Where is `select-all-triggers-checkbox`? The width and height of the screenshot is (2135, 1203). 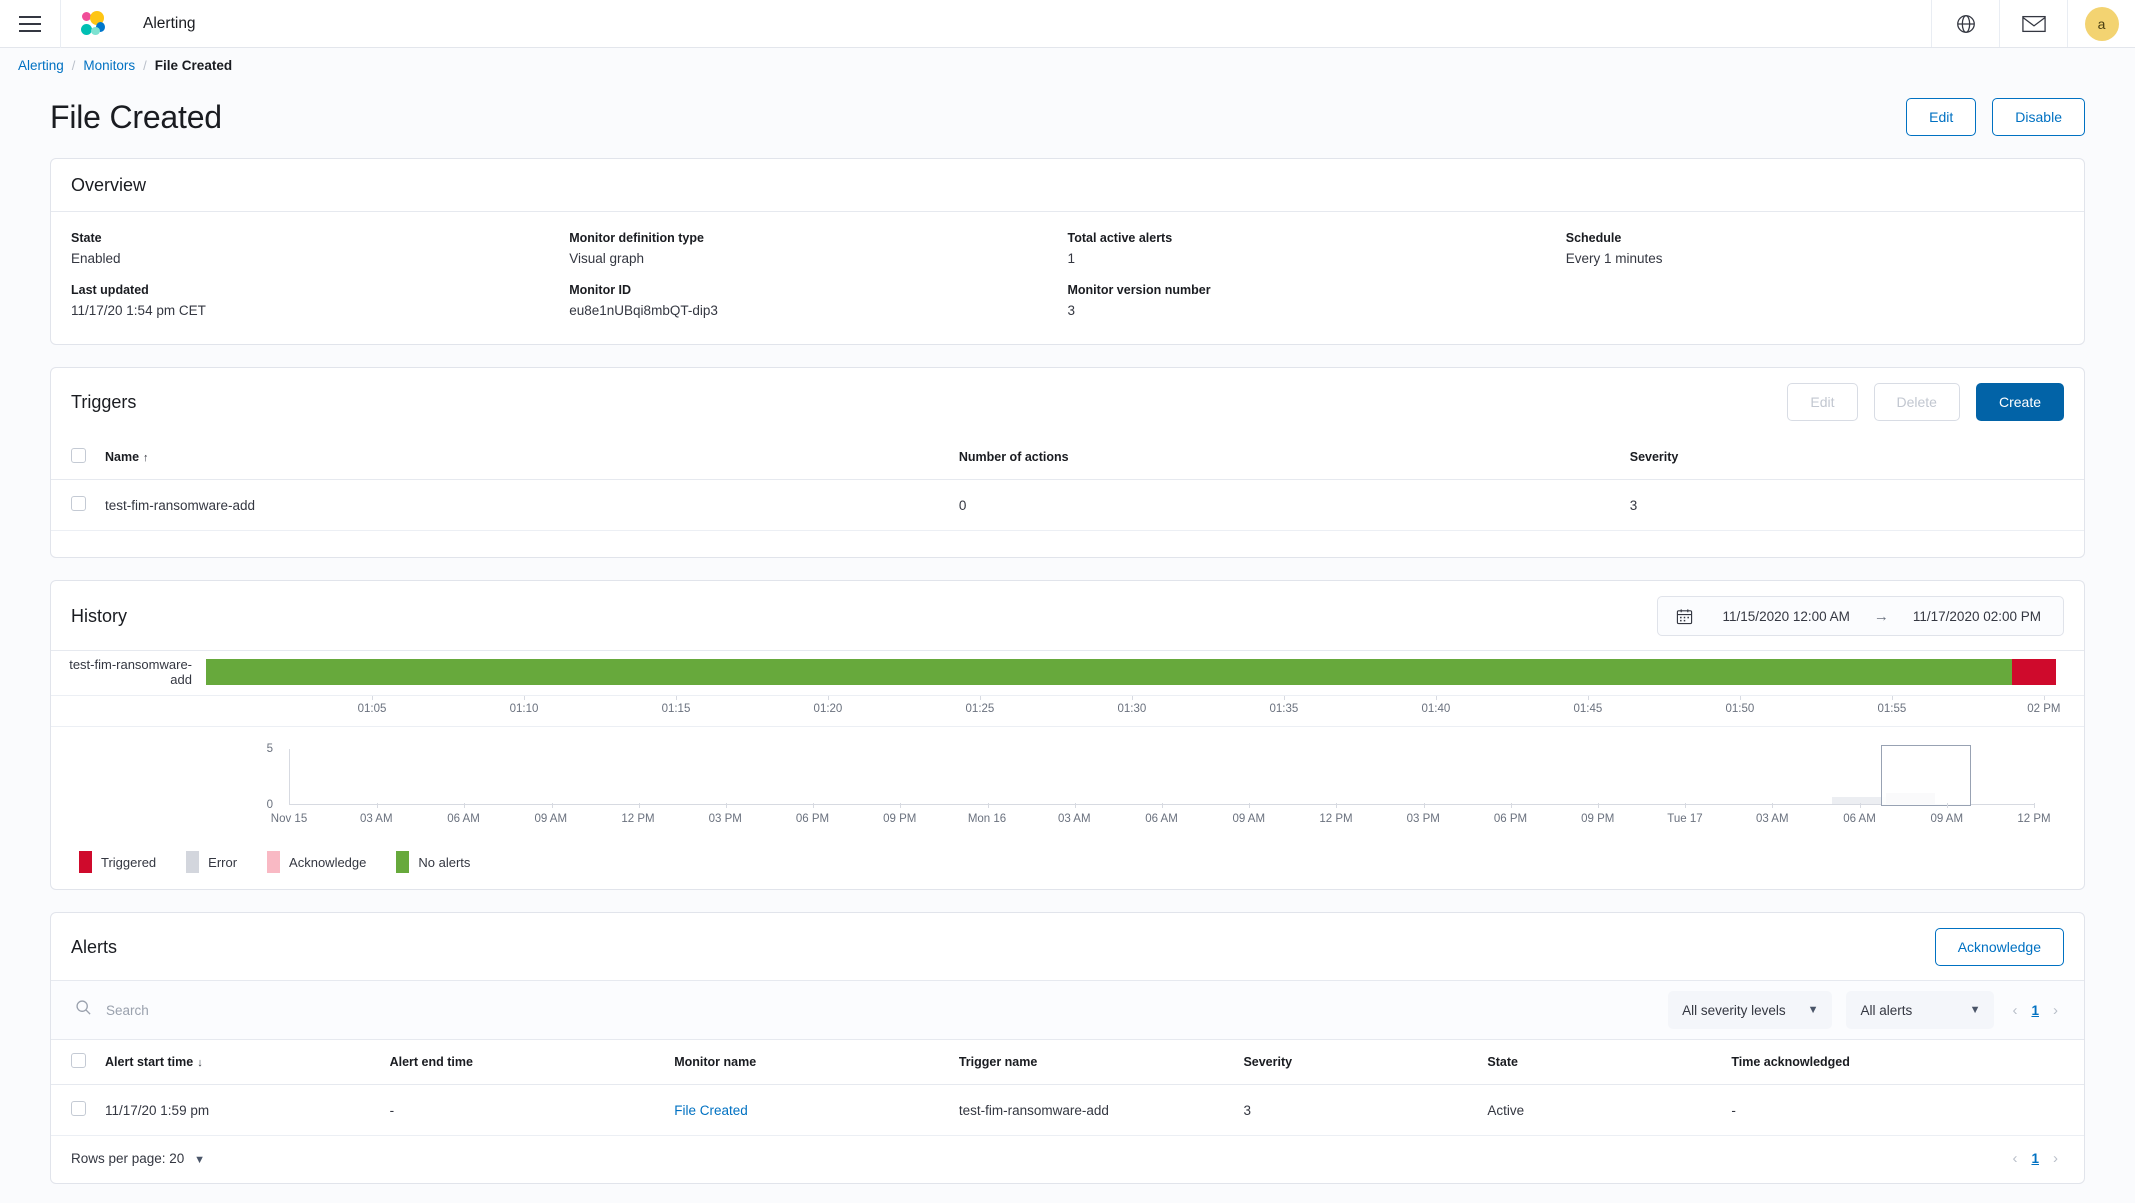 select-all-triggers-checkbox is located at coordinates (78, 455).